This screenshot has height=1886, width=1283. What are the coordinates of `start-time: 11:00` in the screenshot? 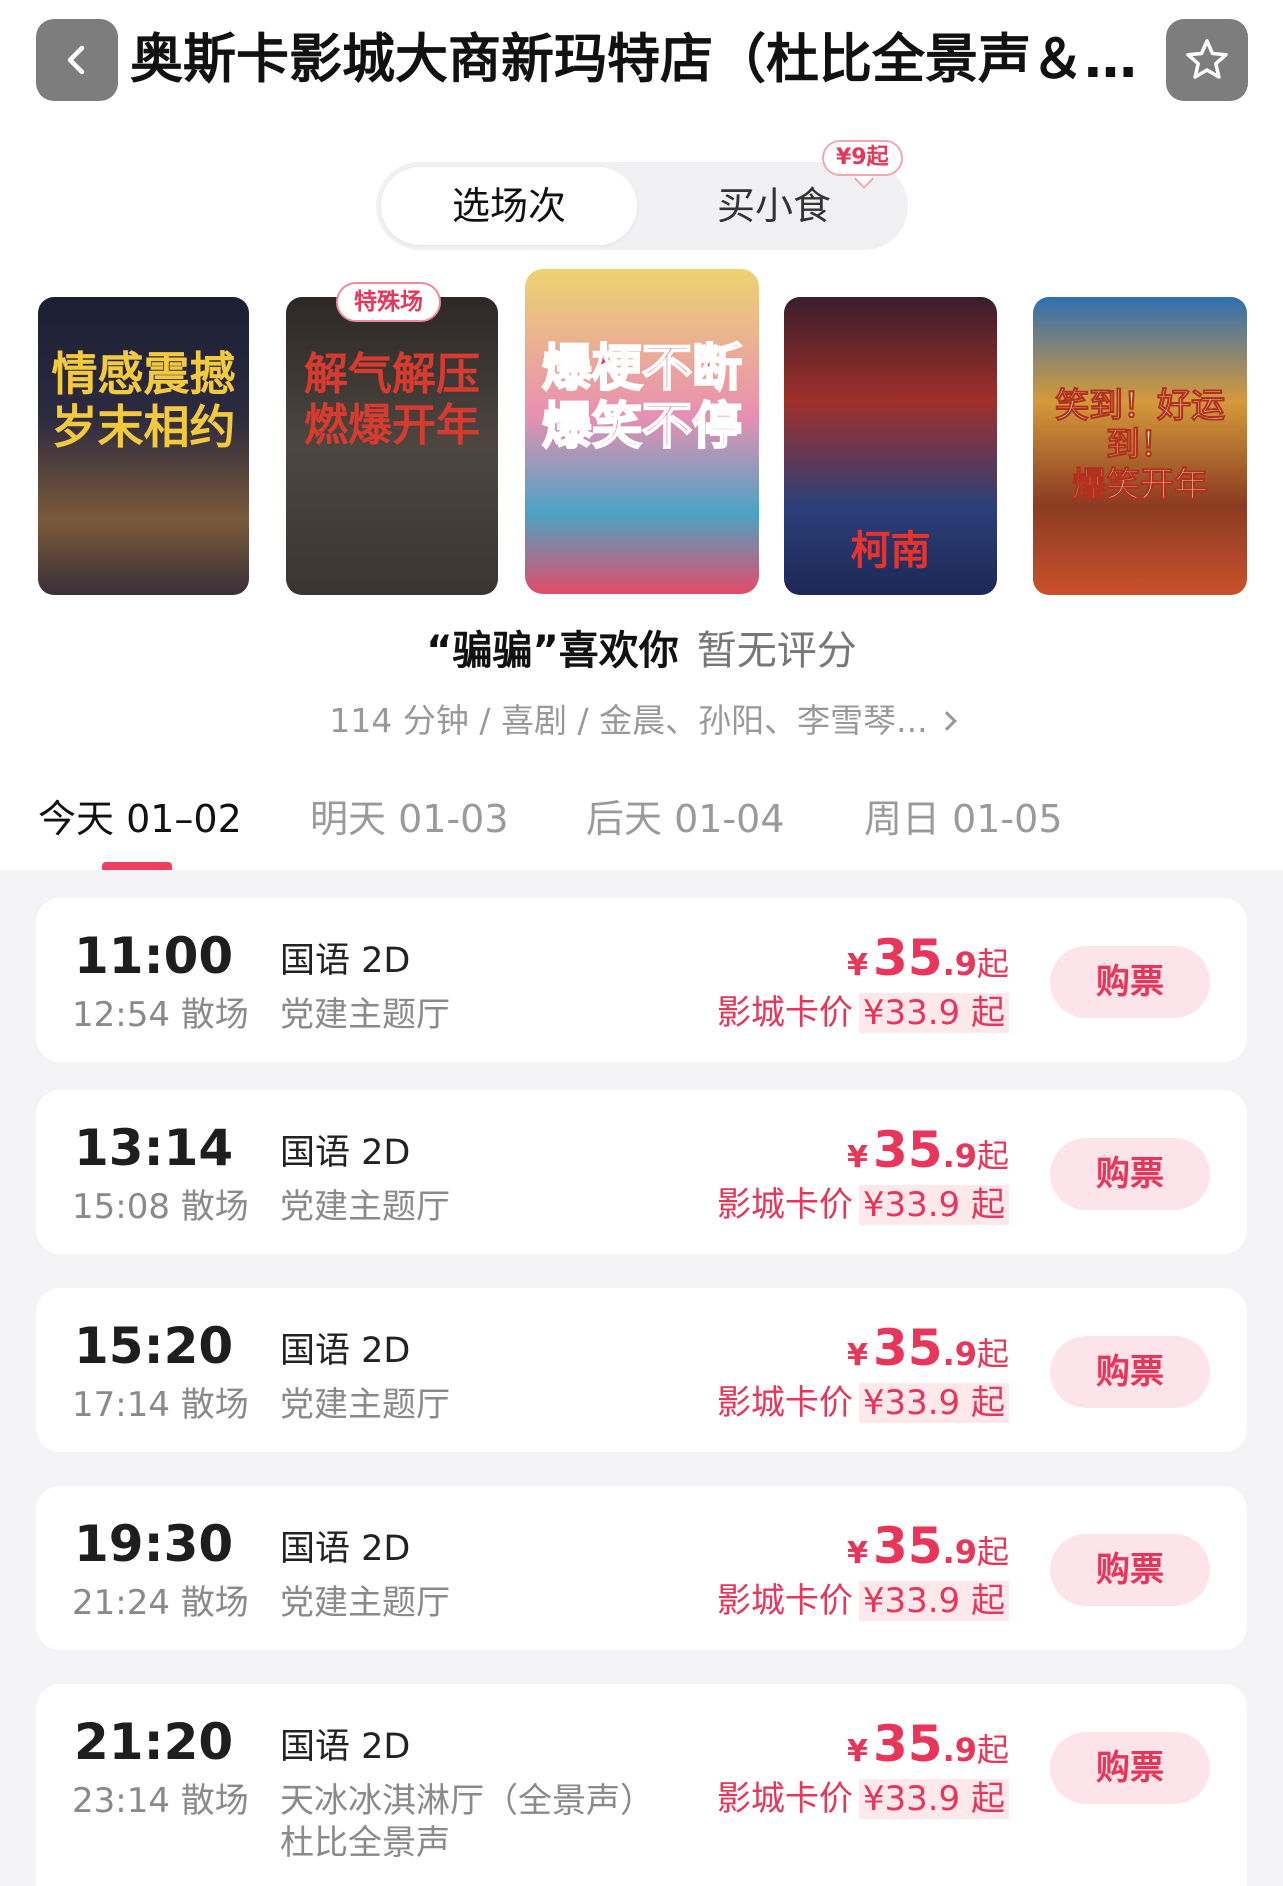 It's located at (154, 956).